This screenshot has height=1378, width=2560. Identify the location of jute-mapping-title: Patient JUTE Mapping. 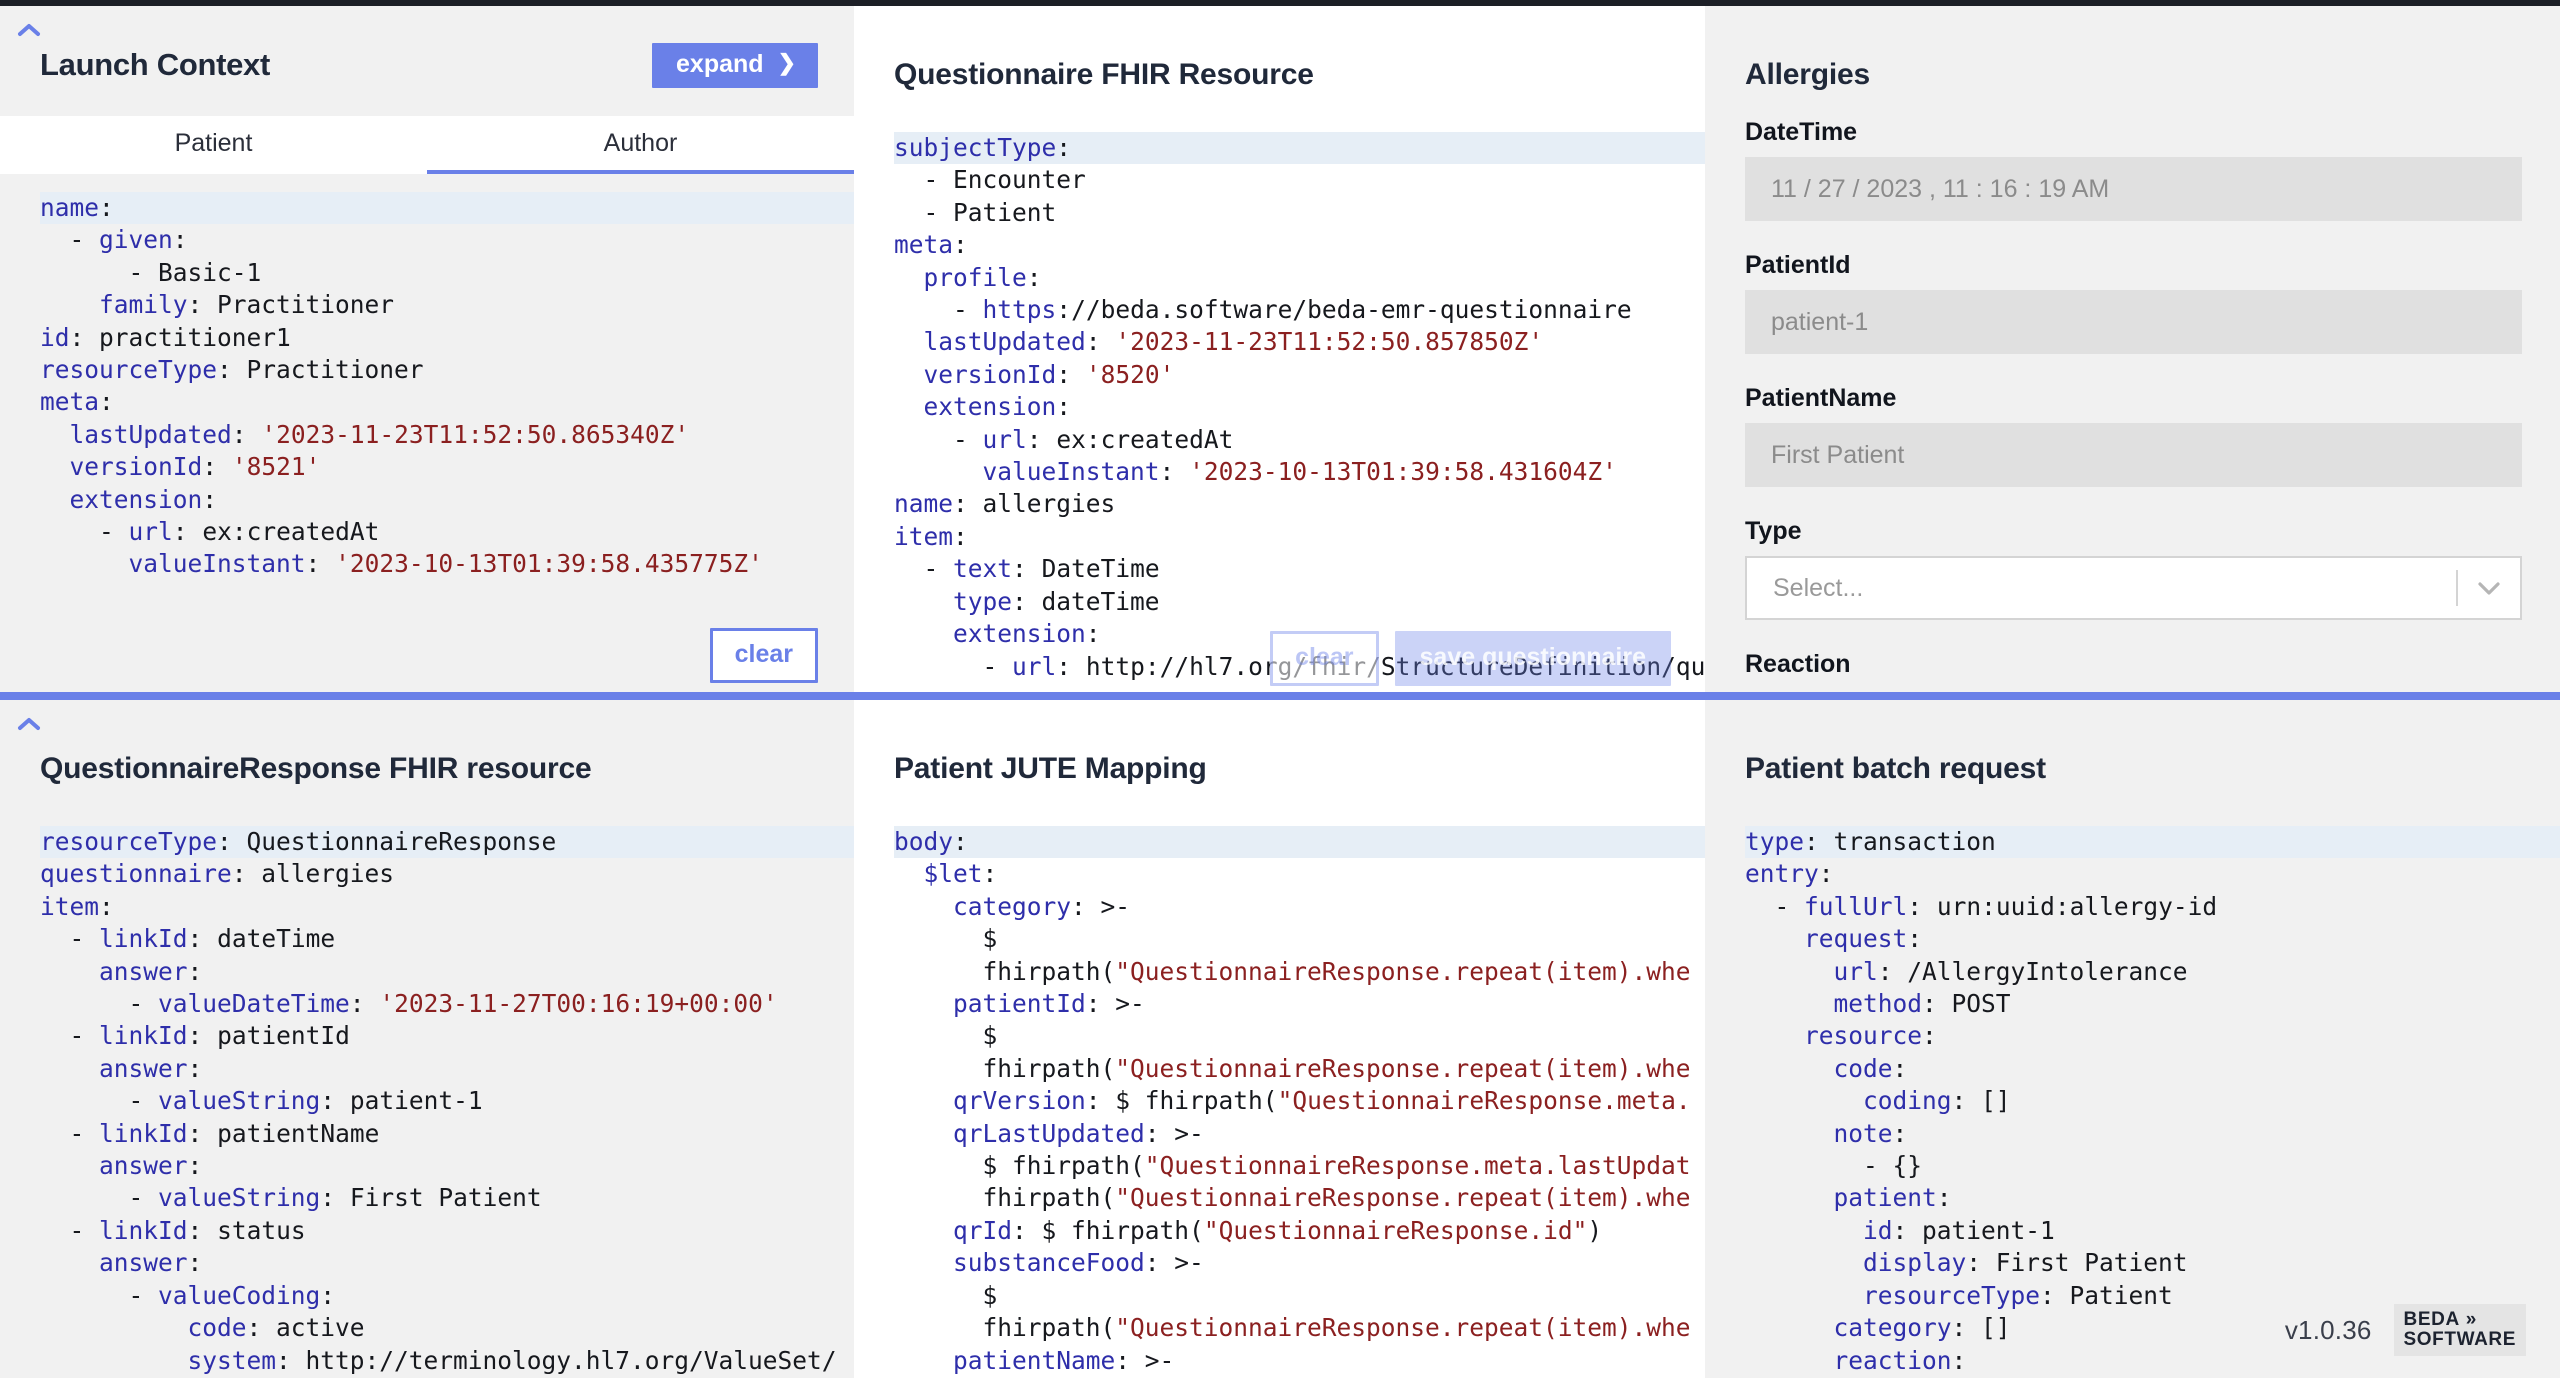
(1050, 768).